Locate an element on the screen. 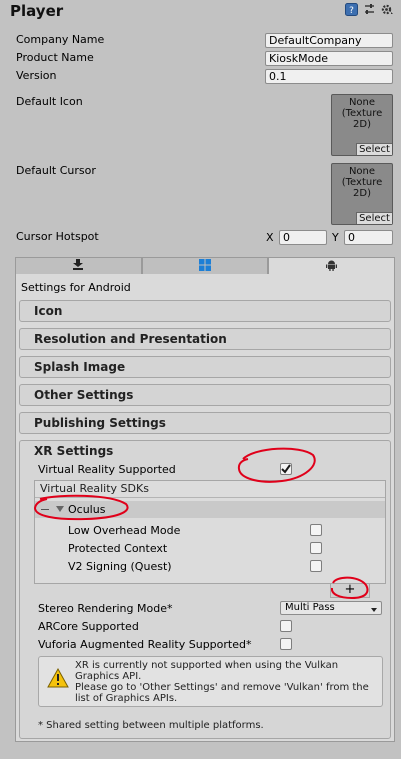  help-book-icon: ? is located at coordinates (351, 9).